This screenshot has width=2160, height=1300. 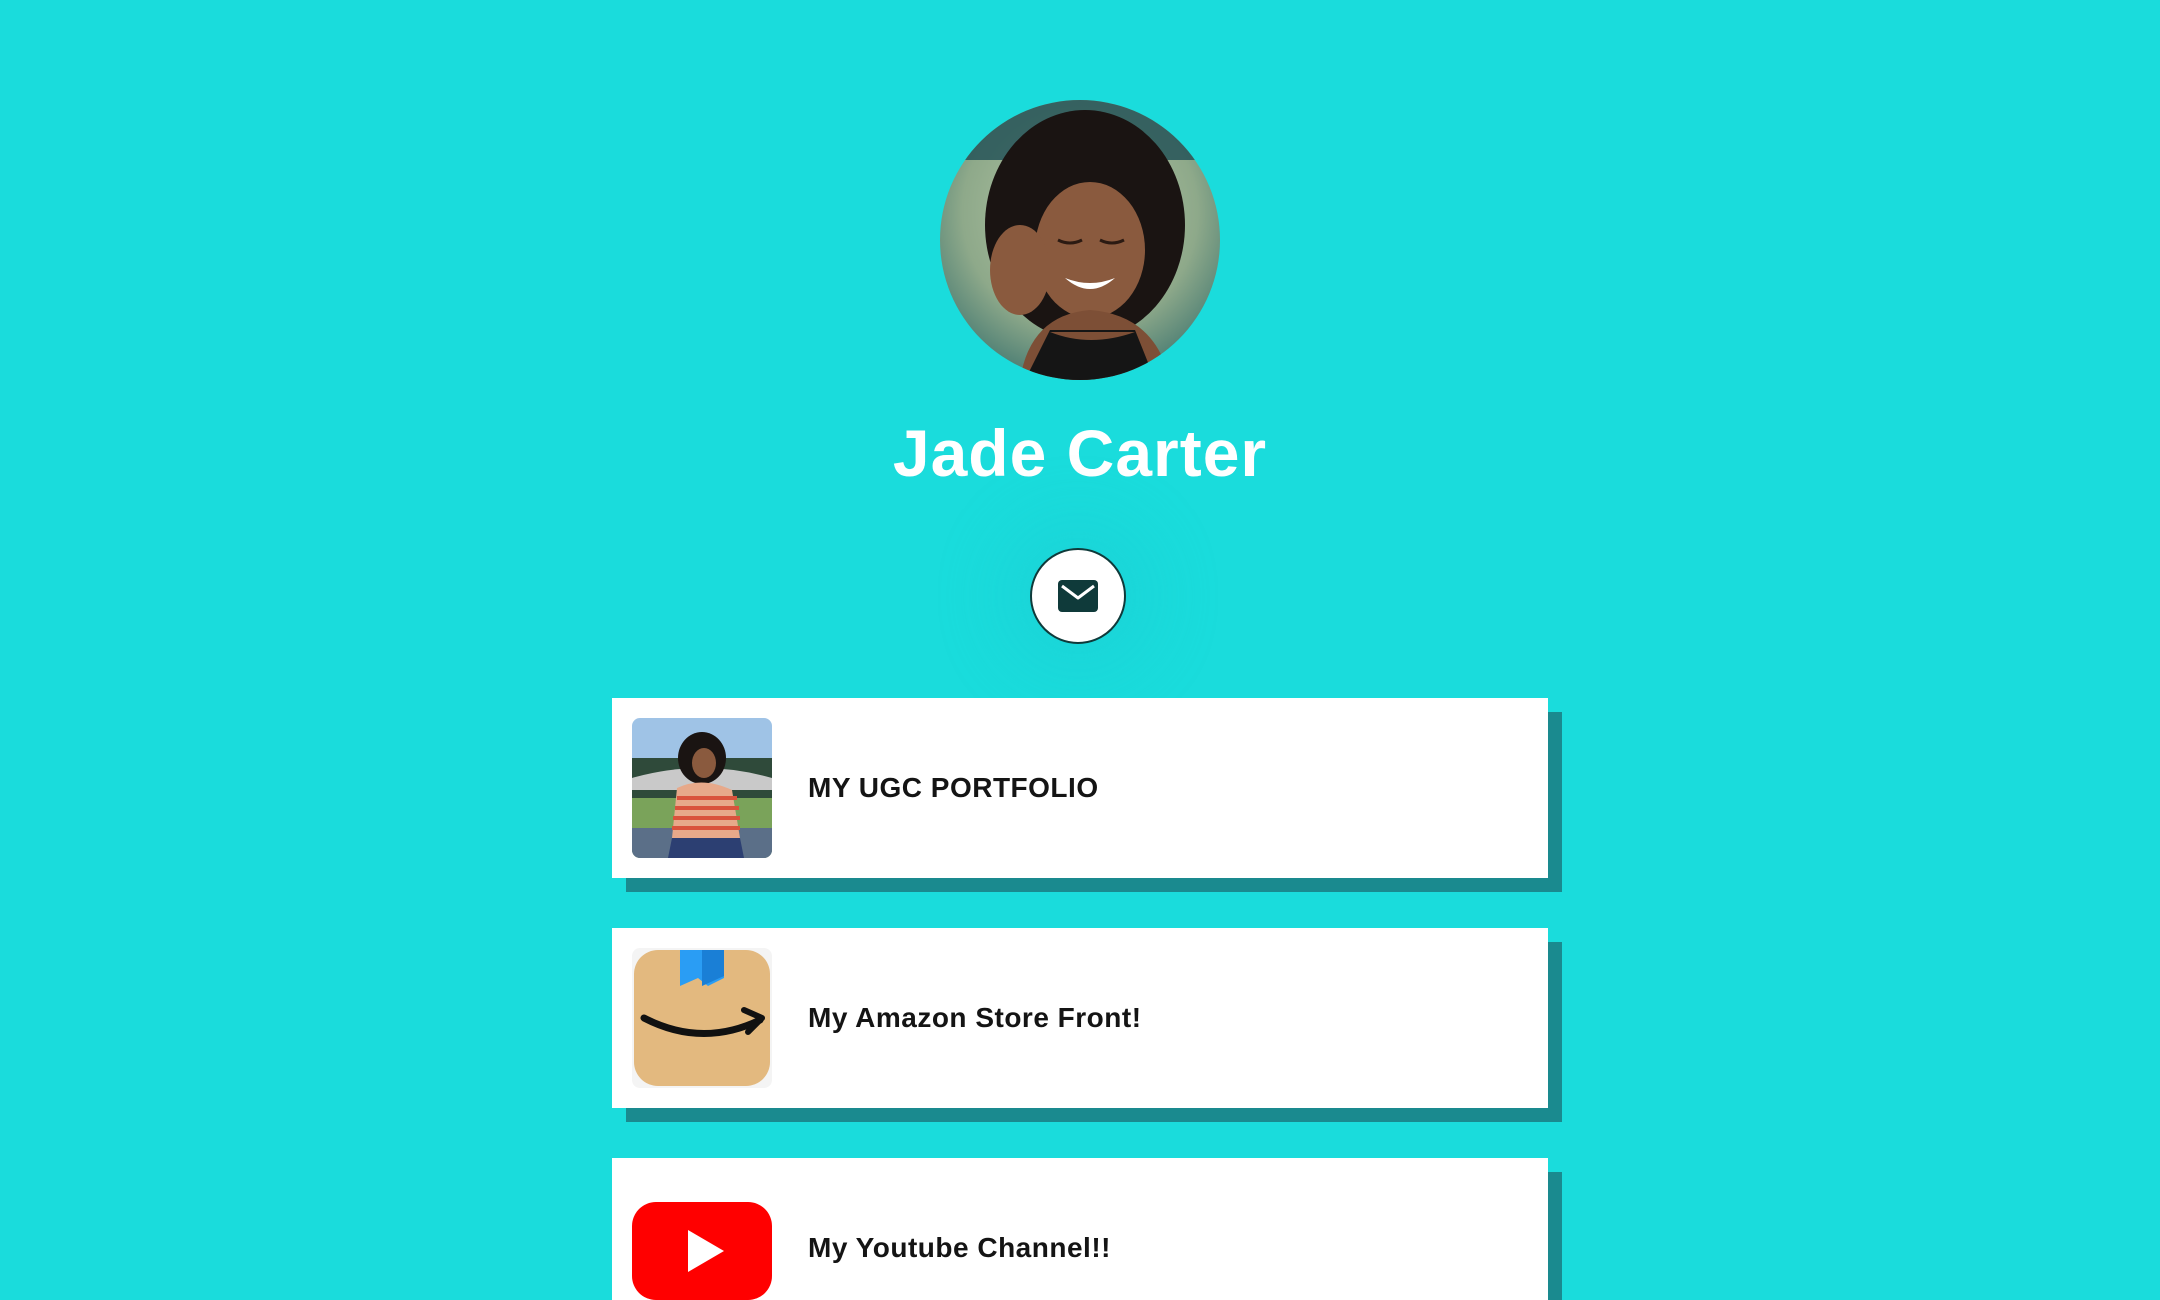 I want to click on link-card-ugc-portfolio: MY UGC PORTFOLIO, so click(x=1080, y=788).